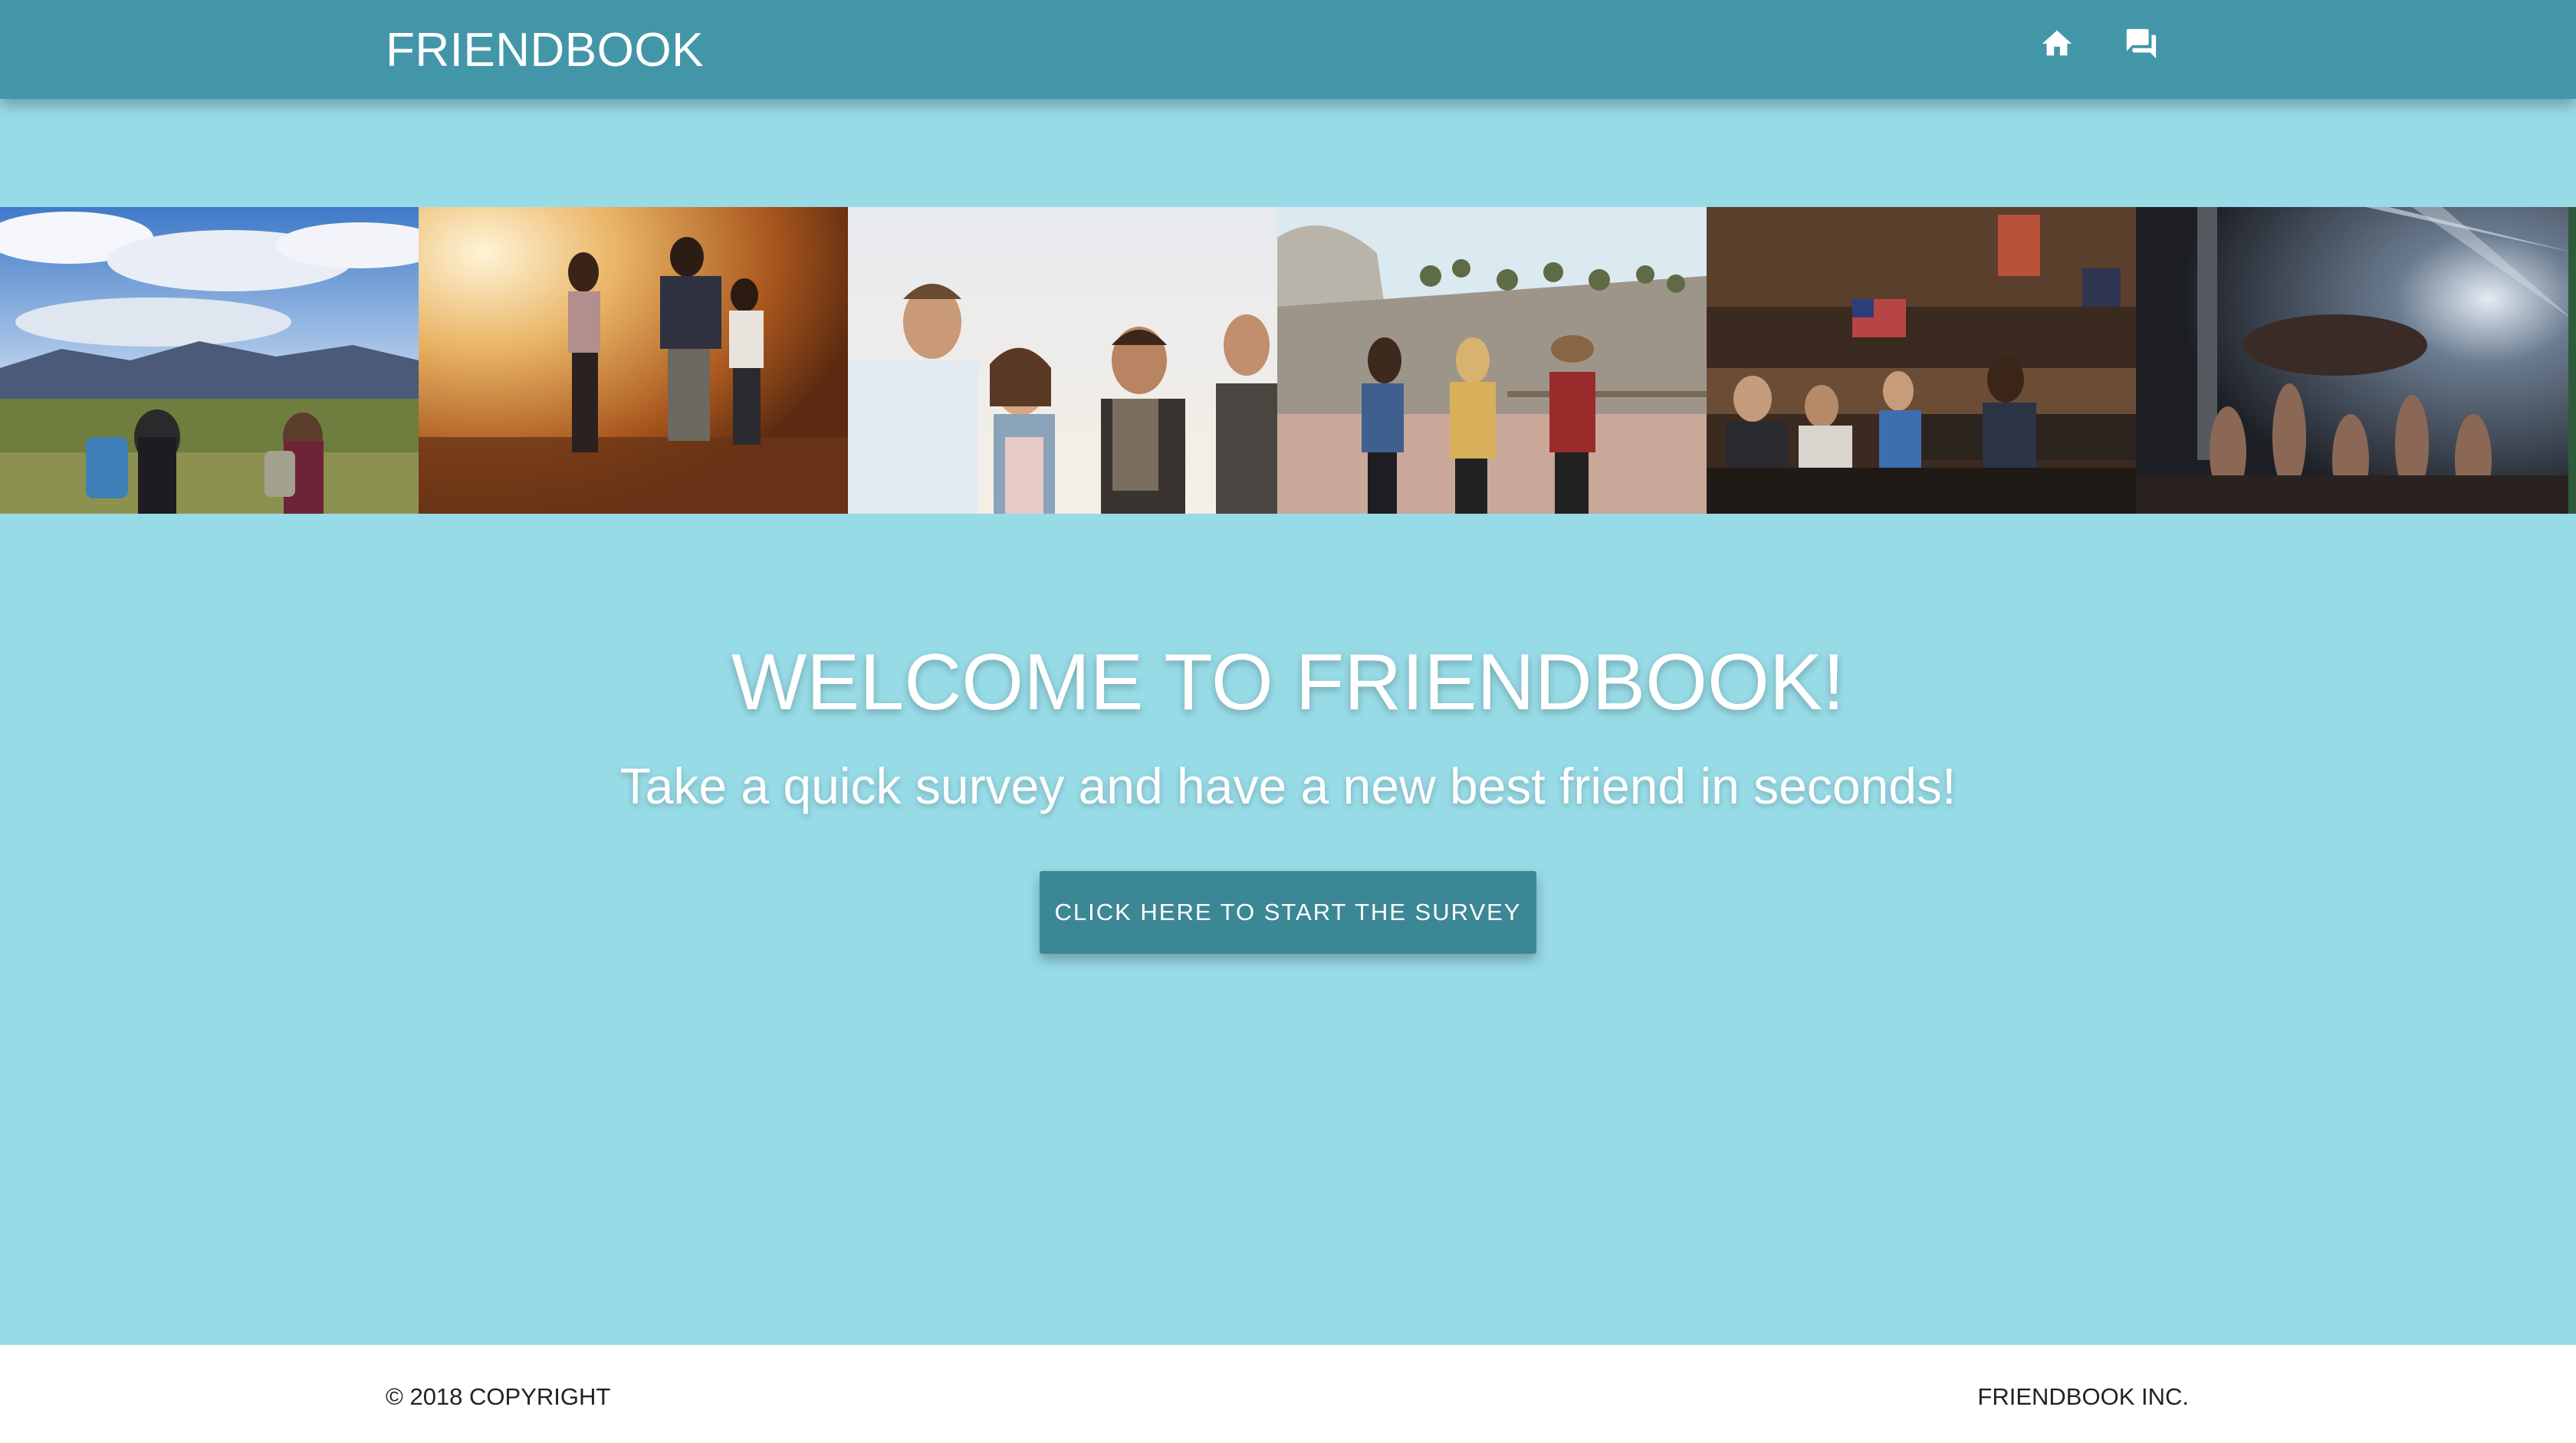 The height and width of the screenshot is (1443, 2576). I want to click on brand-logo: FRIENDBOOK, so click(545, 50).